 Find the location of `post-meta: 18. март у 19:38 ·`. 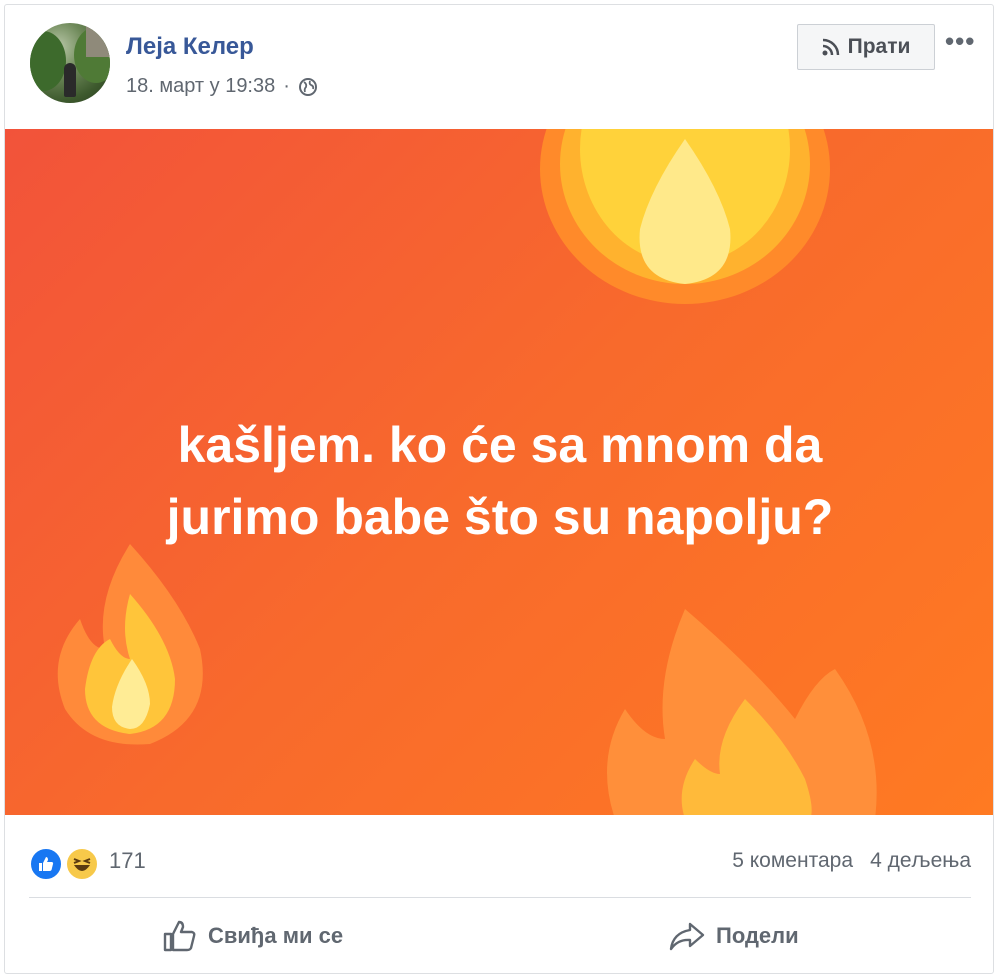

post-meta: 18. март у 19:38 · is located at coordinates (222, 86).